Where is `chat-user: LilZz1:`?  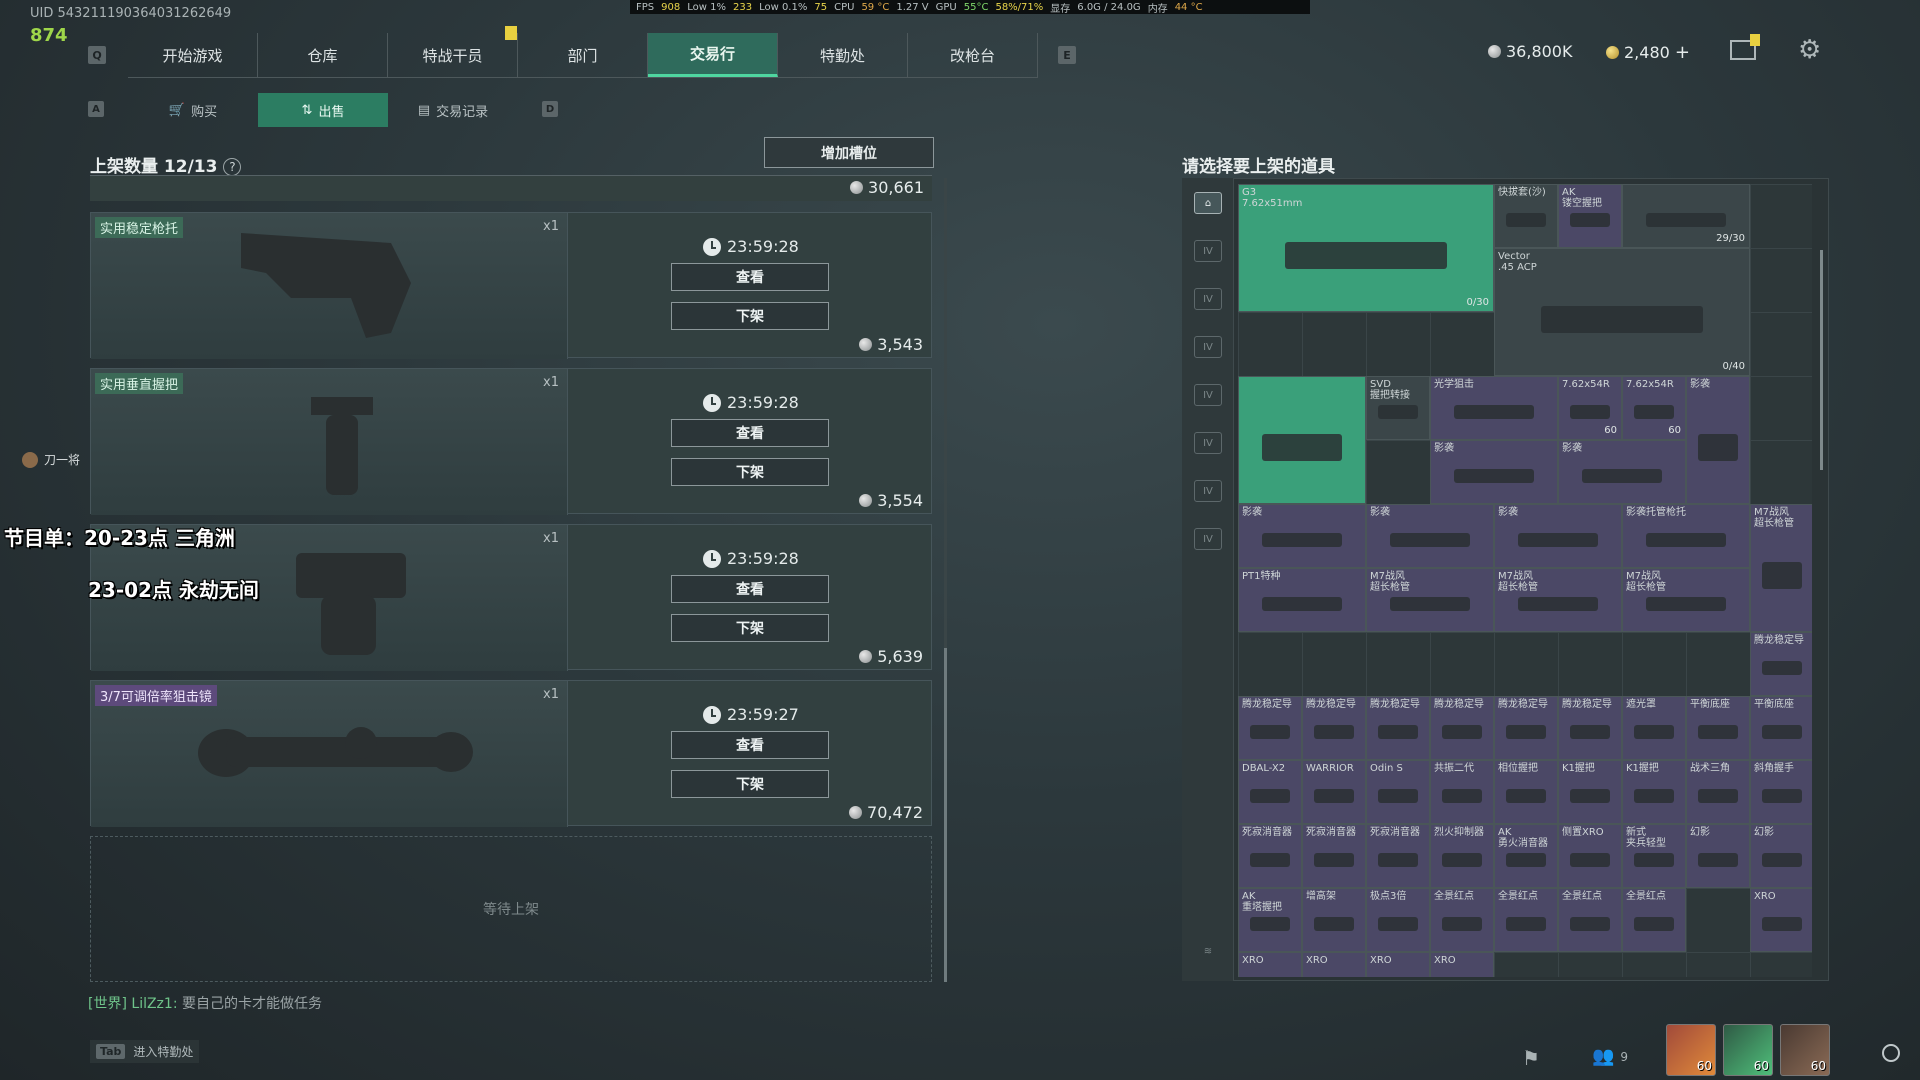
chat-user: LilZz1: is located at coordinates (154, 1004).